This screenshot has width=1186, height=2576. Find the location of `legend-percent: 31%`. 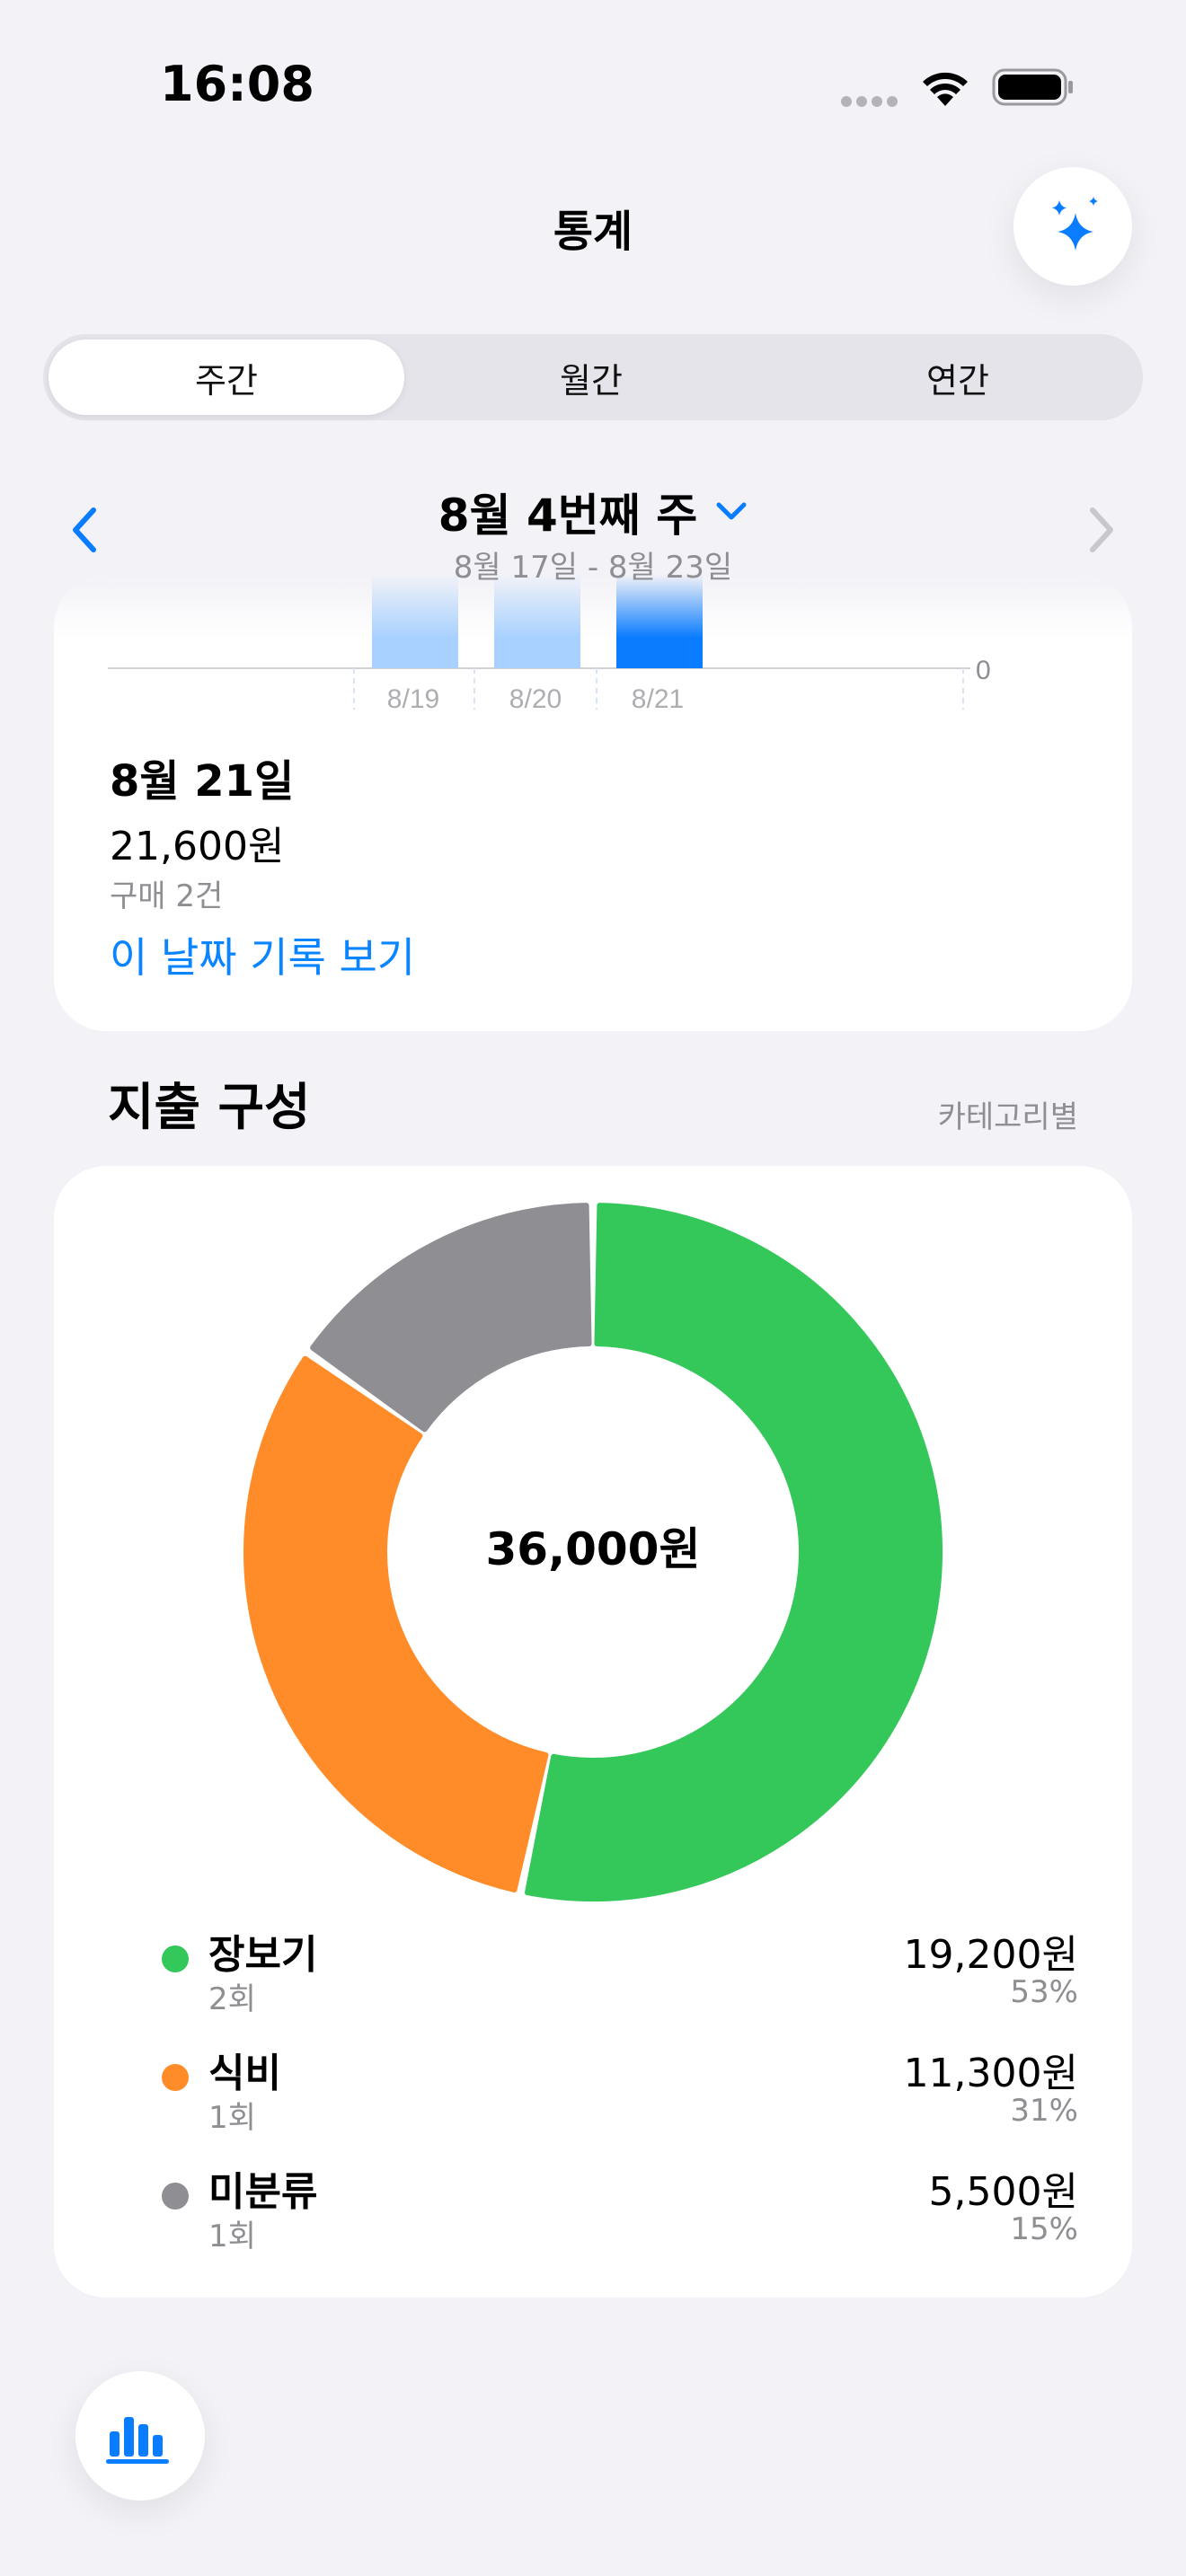

legend-percent: 31% is located at coordinates (1044, 2111).